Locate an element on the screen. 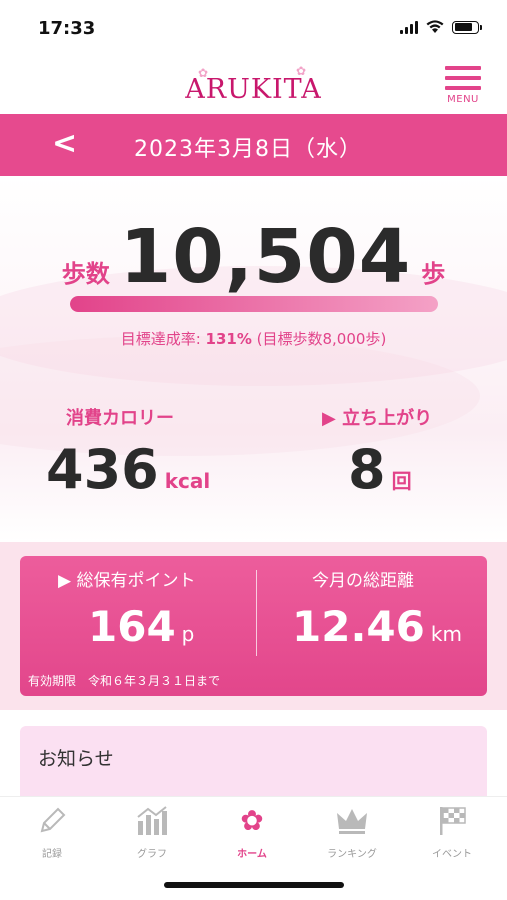  tab-graph-label: グラフ is located at coordinates (152, 854).